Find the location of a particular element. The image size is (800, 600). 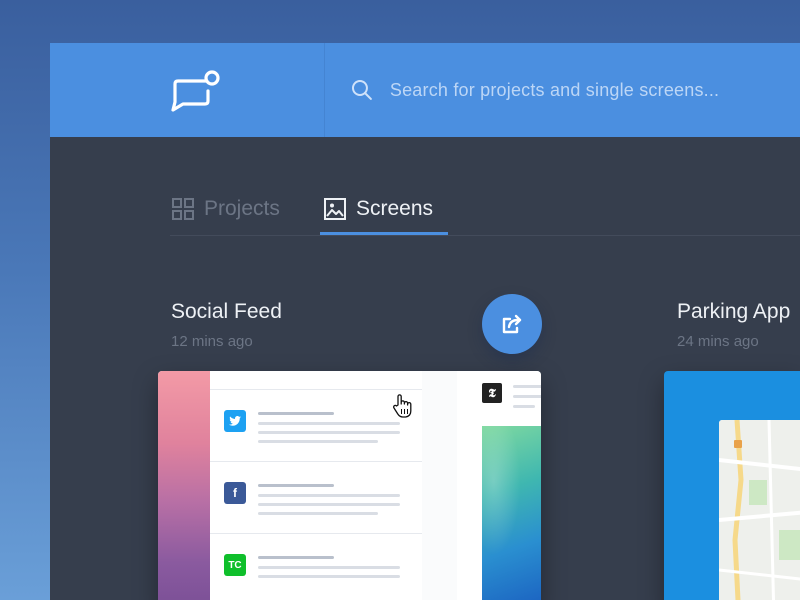

list-item is located at coordinates (316, 426).